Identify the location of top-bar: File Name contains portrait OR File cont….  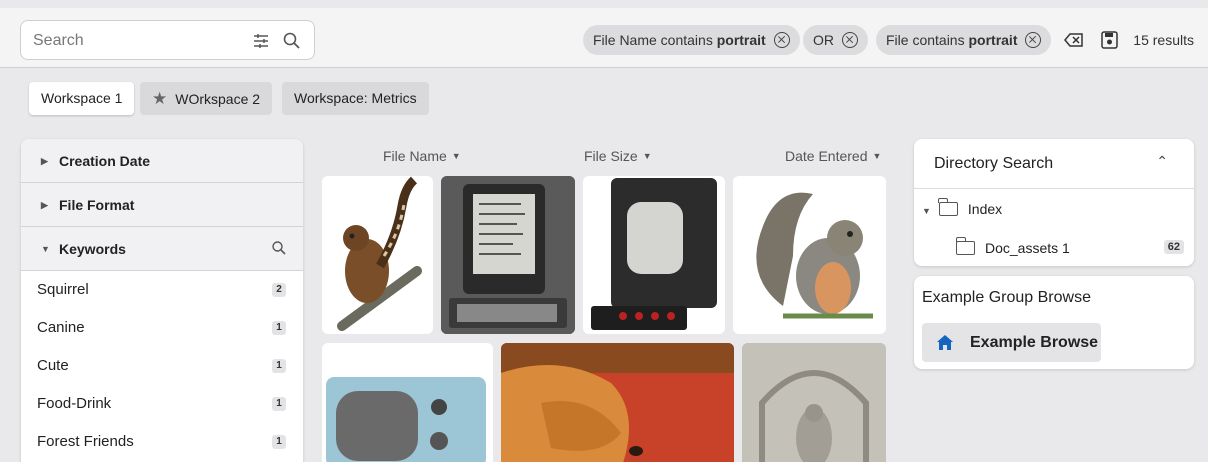
(604, 38).